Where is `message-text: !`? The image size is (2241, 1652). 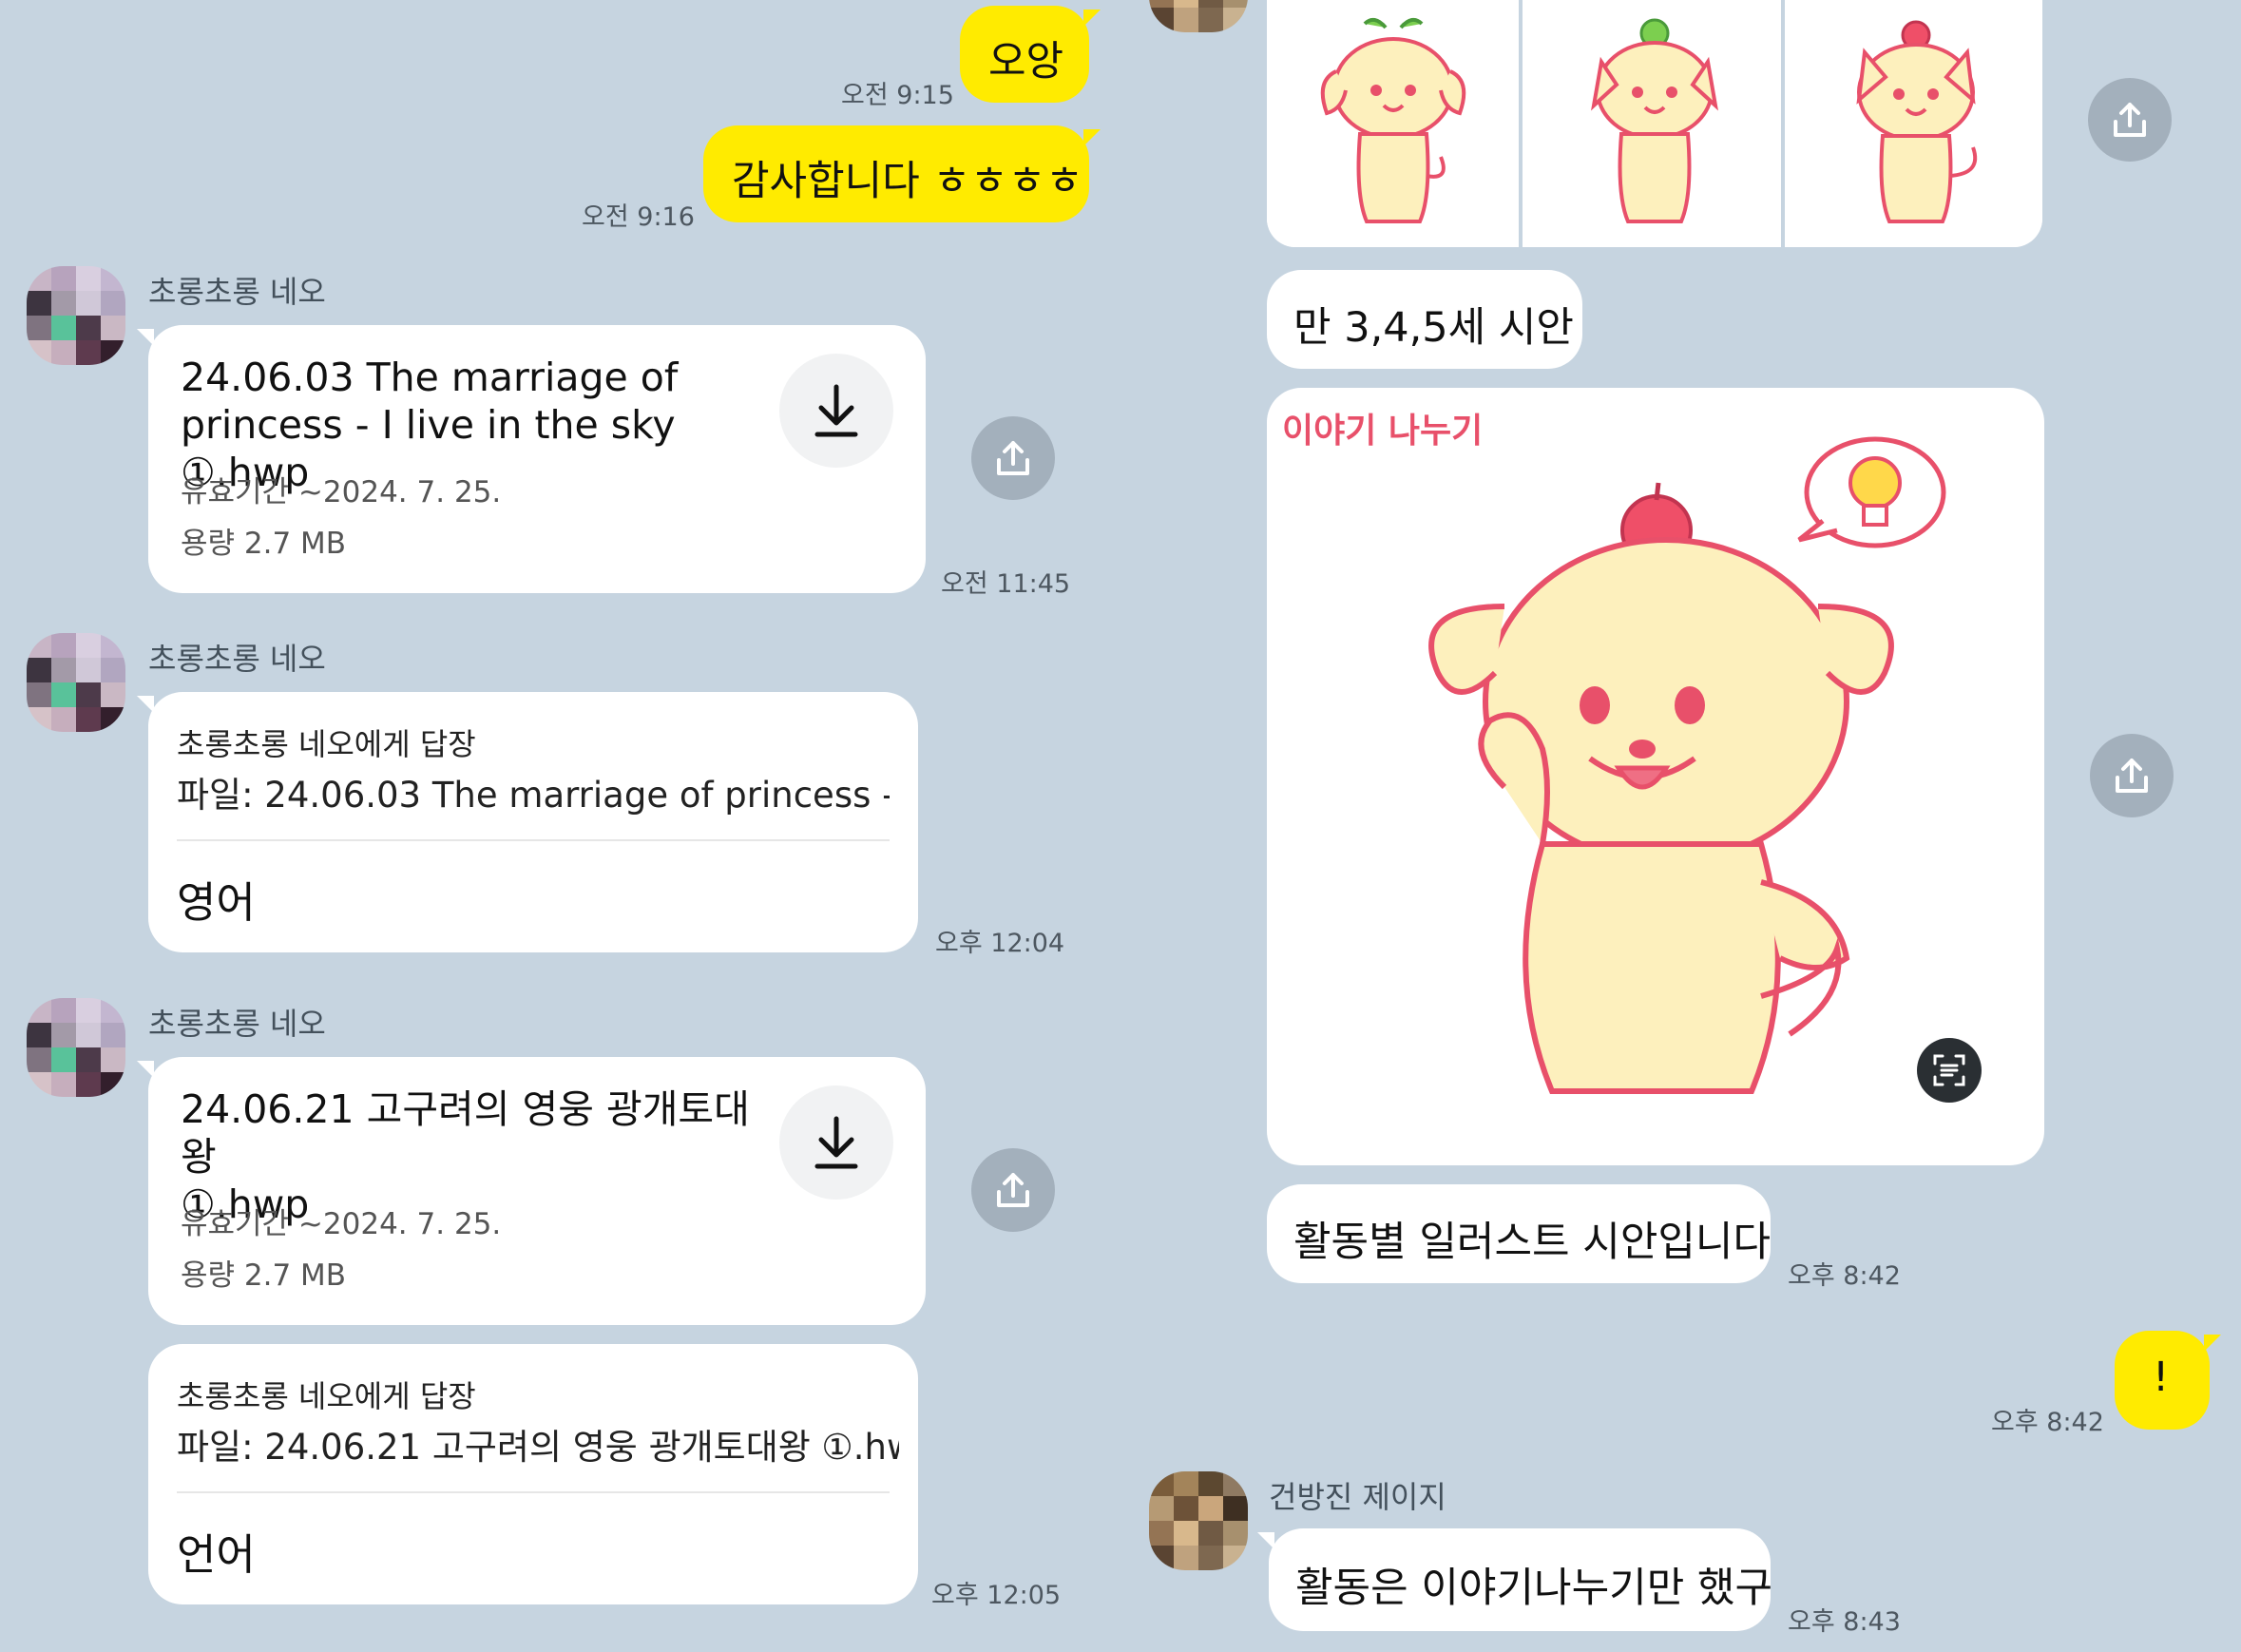 message-text: ! is located at coordinates (2161, 1377).